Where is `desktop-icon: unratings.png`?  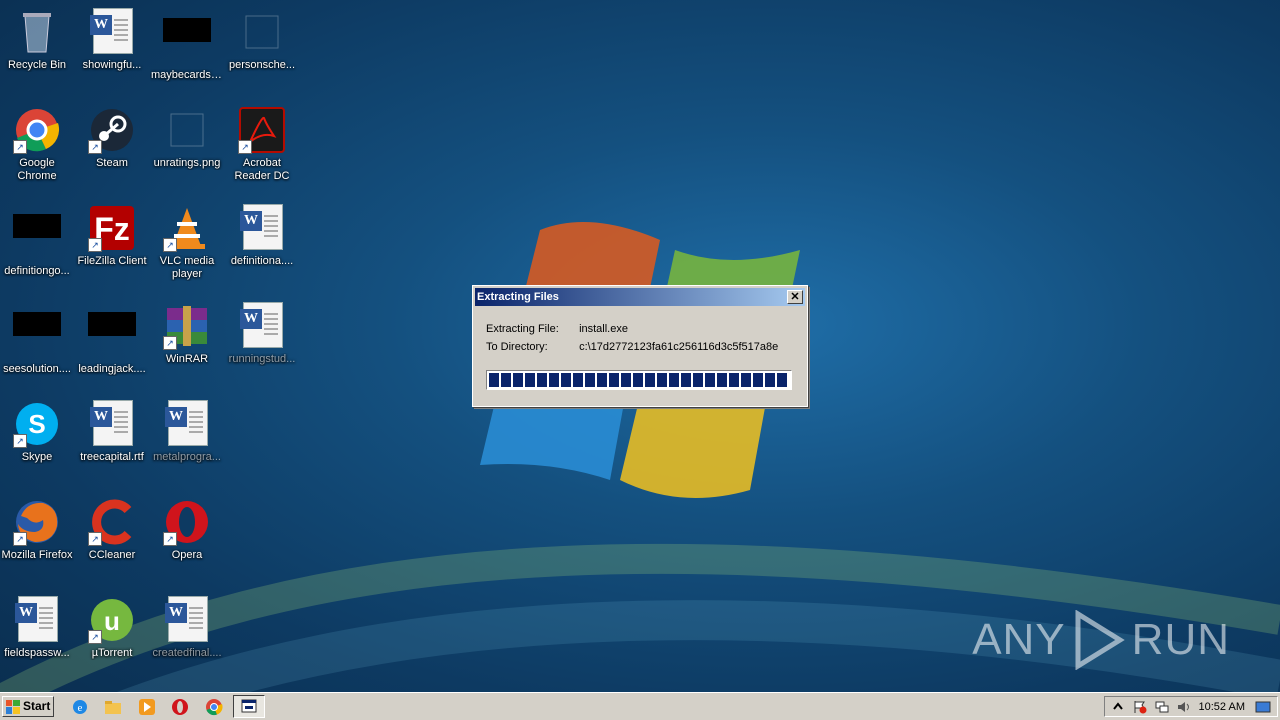 desktop-icon: unratings.png is located at coordinates (187, 145).